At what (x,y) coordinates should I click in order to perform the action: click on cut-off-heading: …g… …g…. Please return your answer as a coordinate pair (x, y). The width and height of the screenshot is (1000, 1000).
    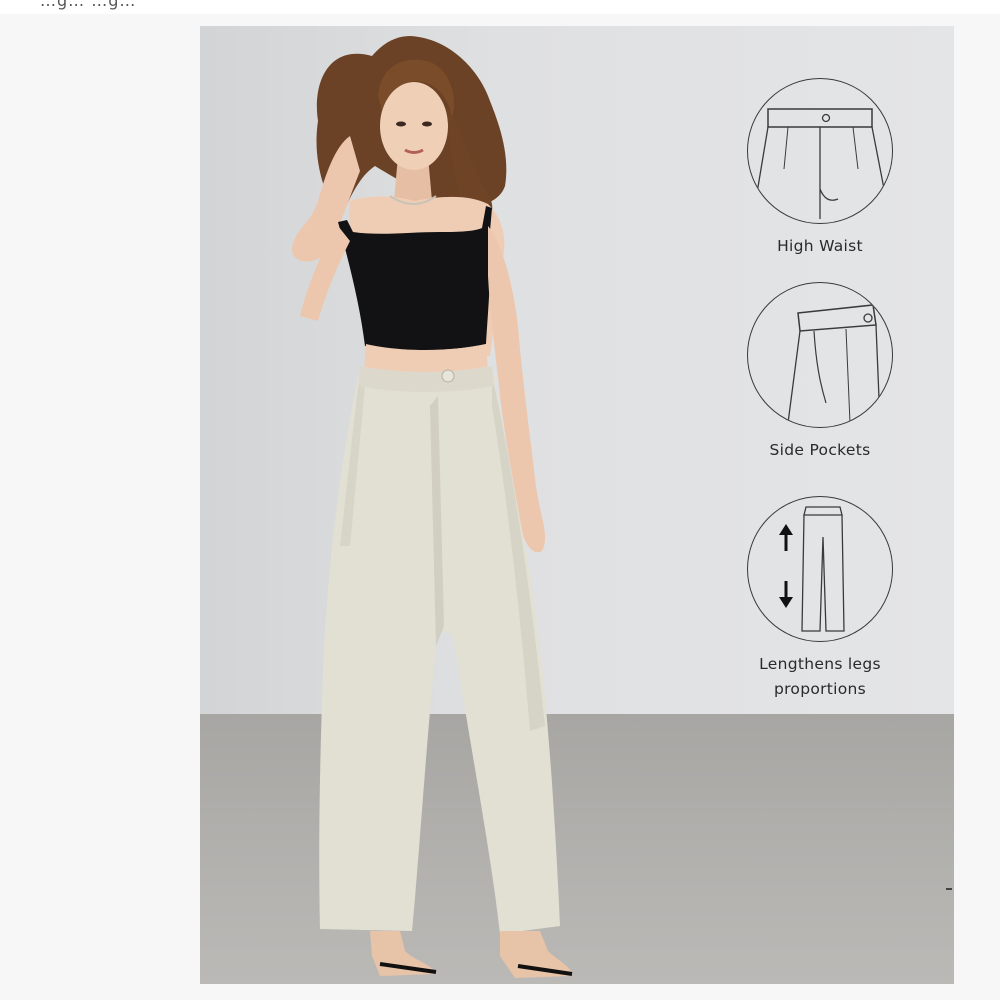
    Looking at the image, I should click on (88, 5).